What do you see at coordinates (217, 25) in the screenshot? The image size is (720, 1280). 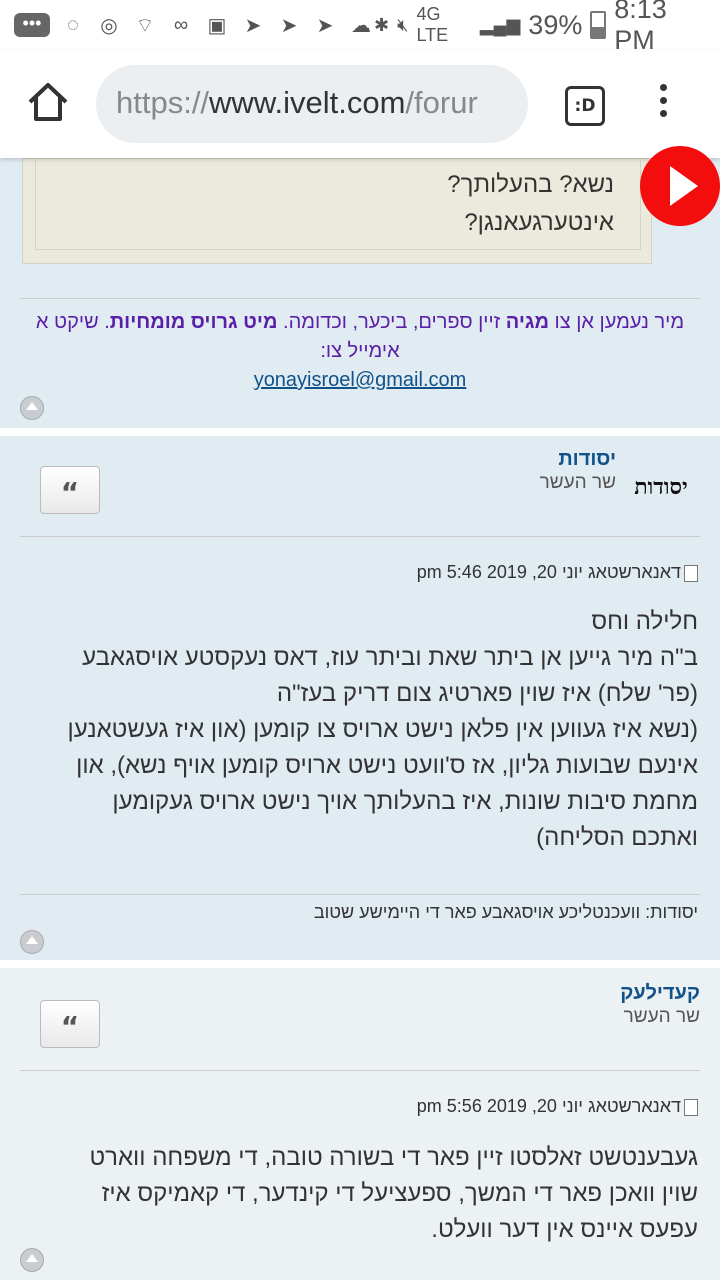 I see `app-icon: ▣` at bounding box center [217, 25].